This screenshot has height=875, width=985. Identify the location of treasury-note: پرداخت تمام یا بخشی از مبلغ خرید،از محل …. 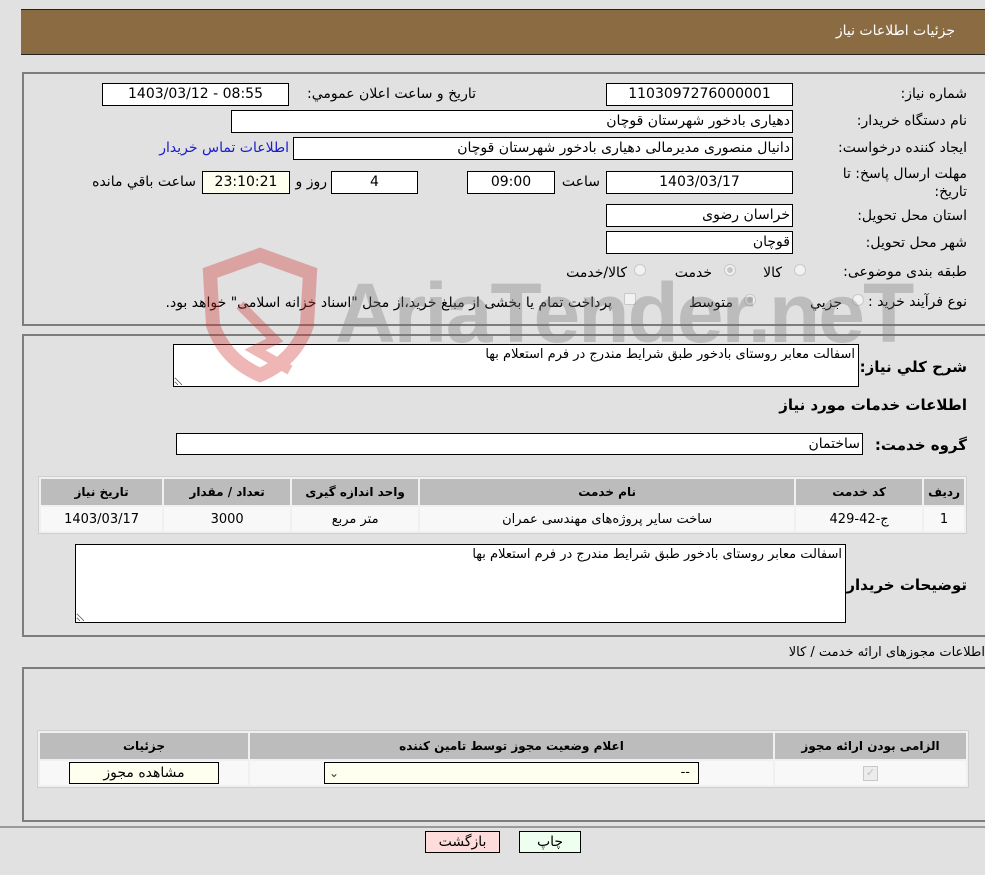
(388, 303).